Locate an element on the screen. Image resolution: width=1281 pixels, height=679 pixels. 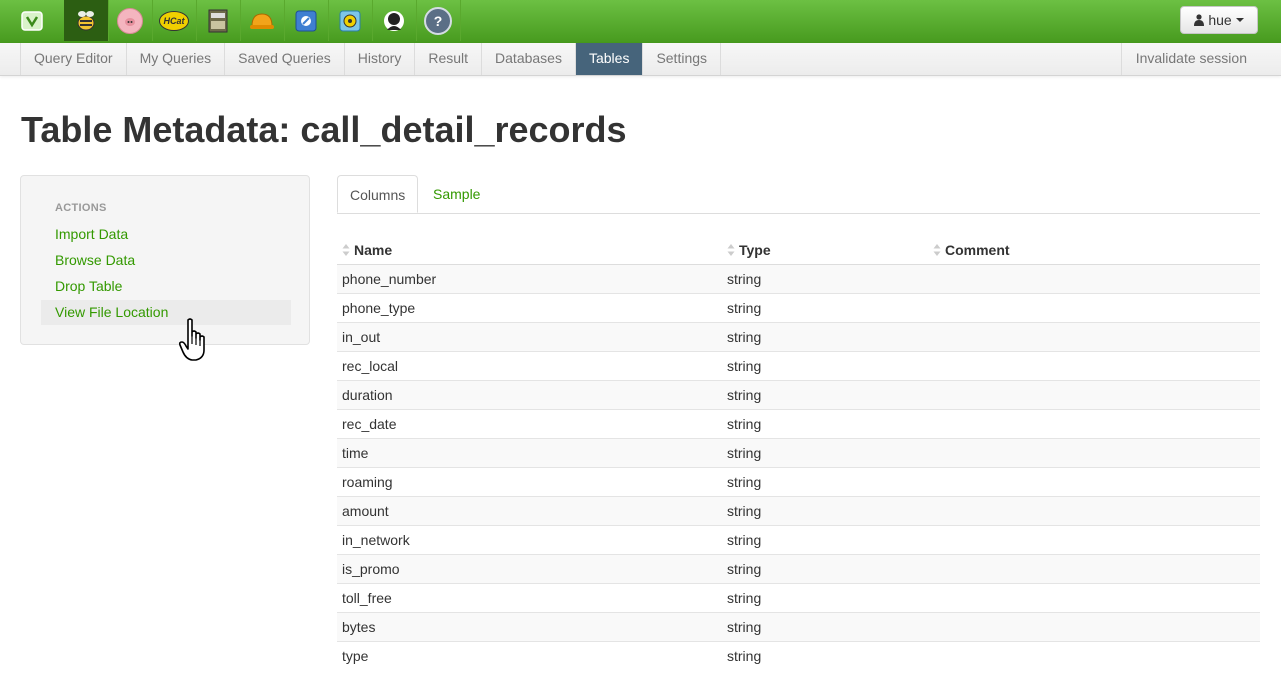
import-data-link: Import Data is located at coordinates (166, 234).